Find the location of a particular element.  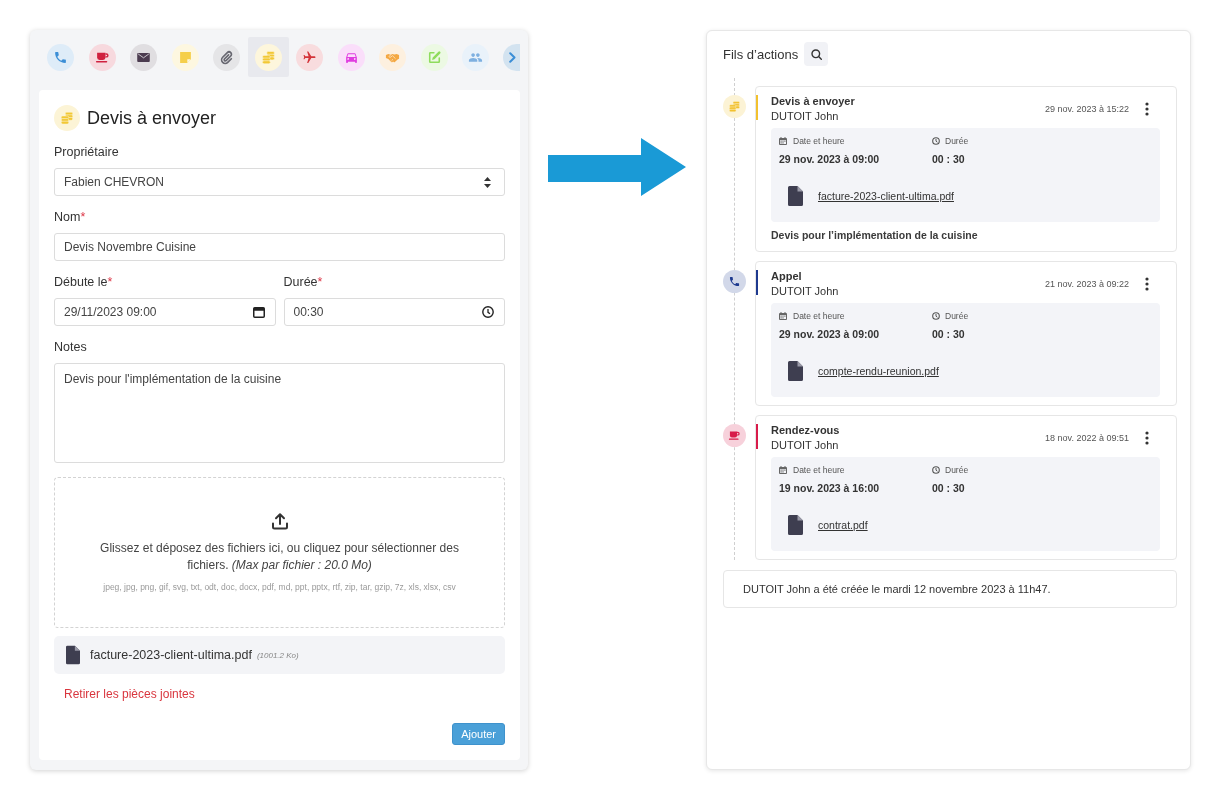

field-label: Nom* is located at coordinates (70, 217).